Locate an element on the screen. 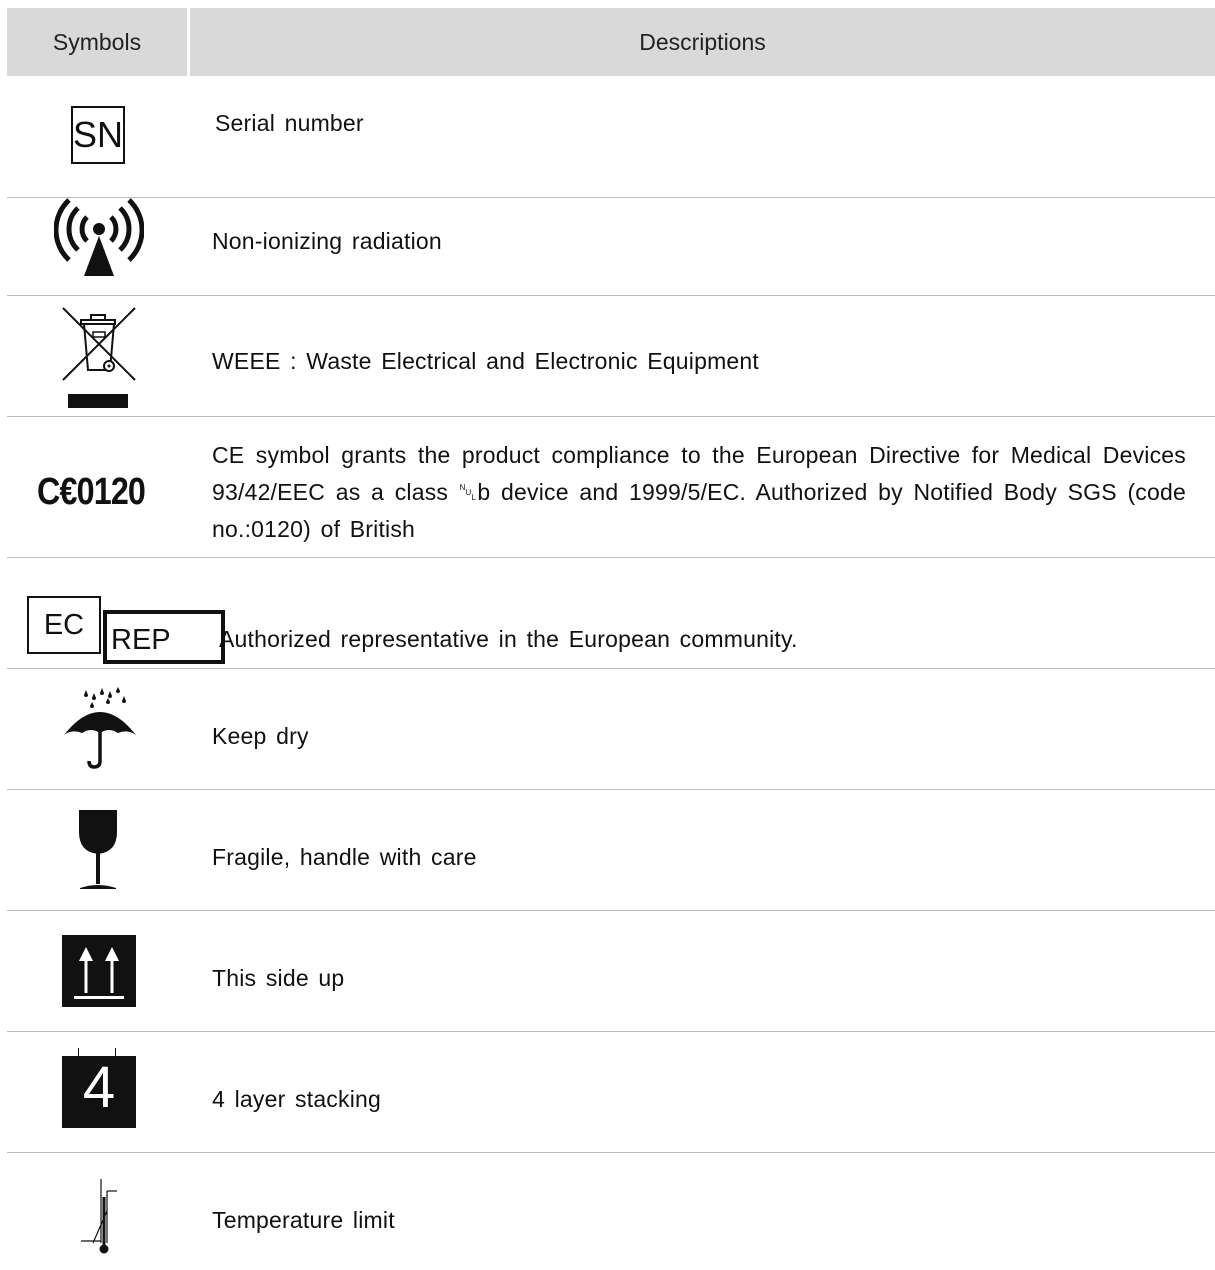  symbol-cell: C€0120 is located at coordinates (97, 487).